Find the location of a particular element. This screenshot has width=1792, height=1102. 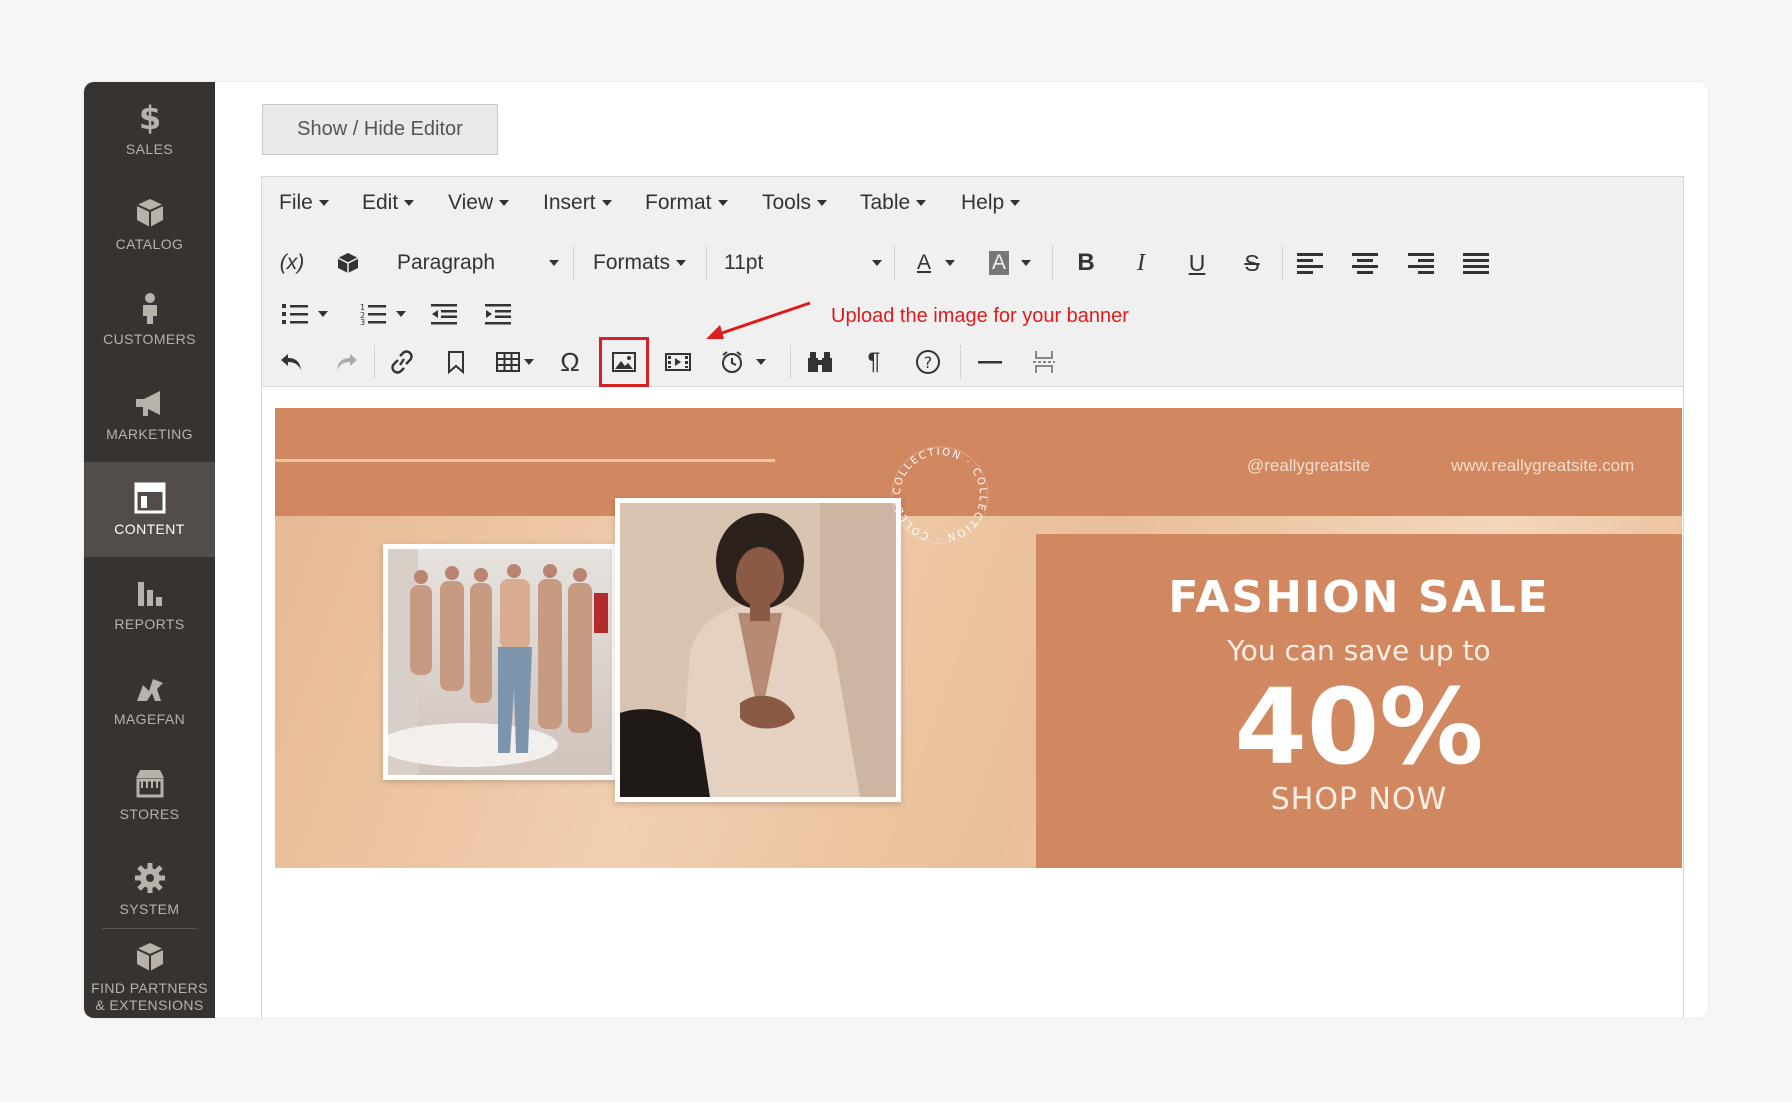

sidebar-item-label: MARKETING is located at coordinates (149, 434).